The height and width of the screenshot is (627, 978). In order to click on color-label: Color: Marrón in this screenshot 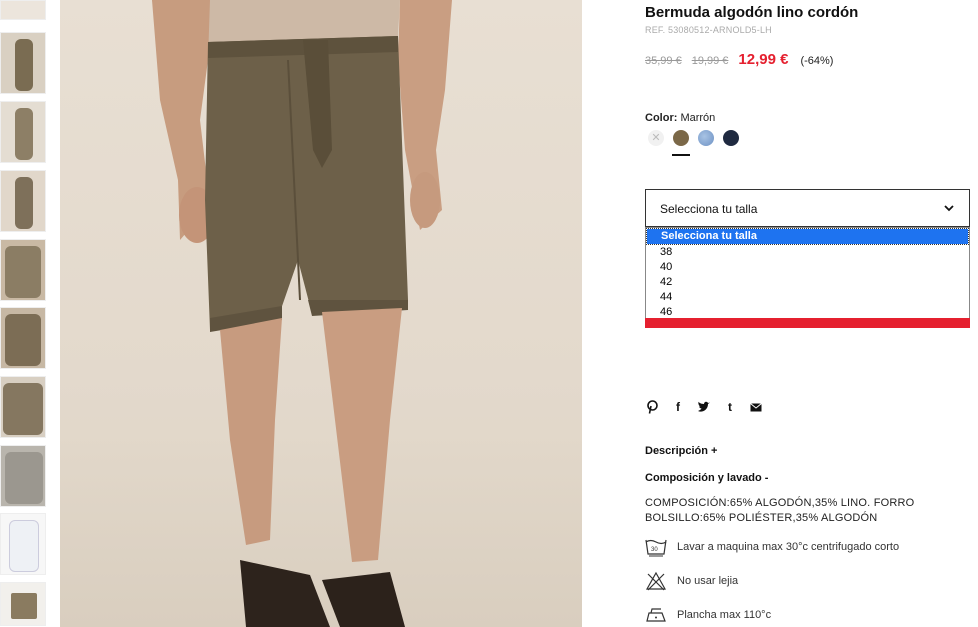, I will do `click(680, 118)`.